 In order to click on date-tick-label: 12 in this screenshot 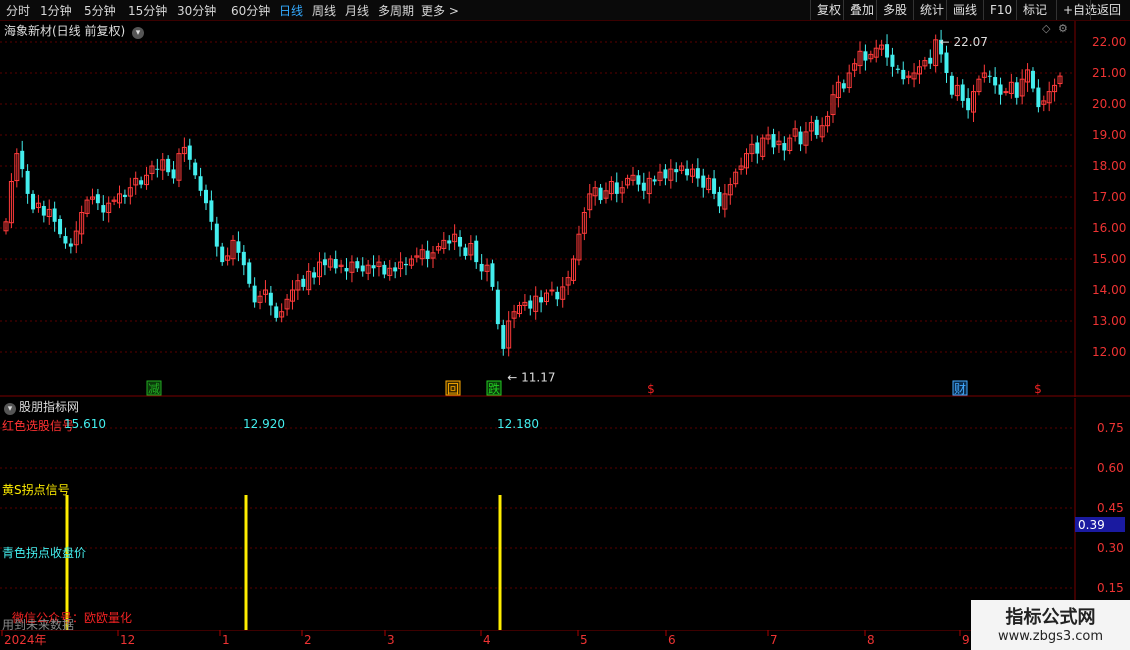, I will do `click(127, 640)`.